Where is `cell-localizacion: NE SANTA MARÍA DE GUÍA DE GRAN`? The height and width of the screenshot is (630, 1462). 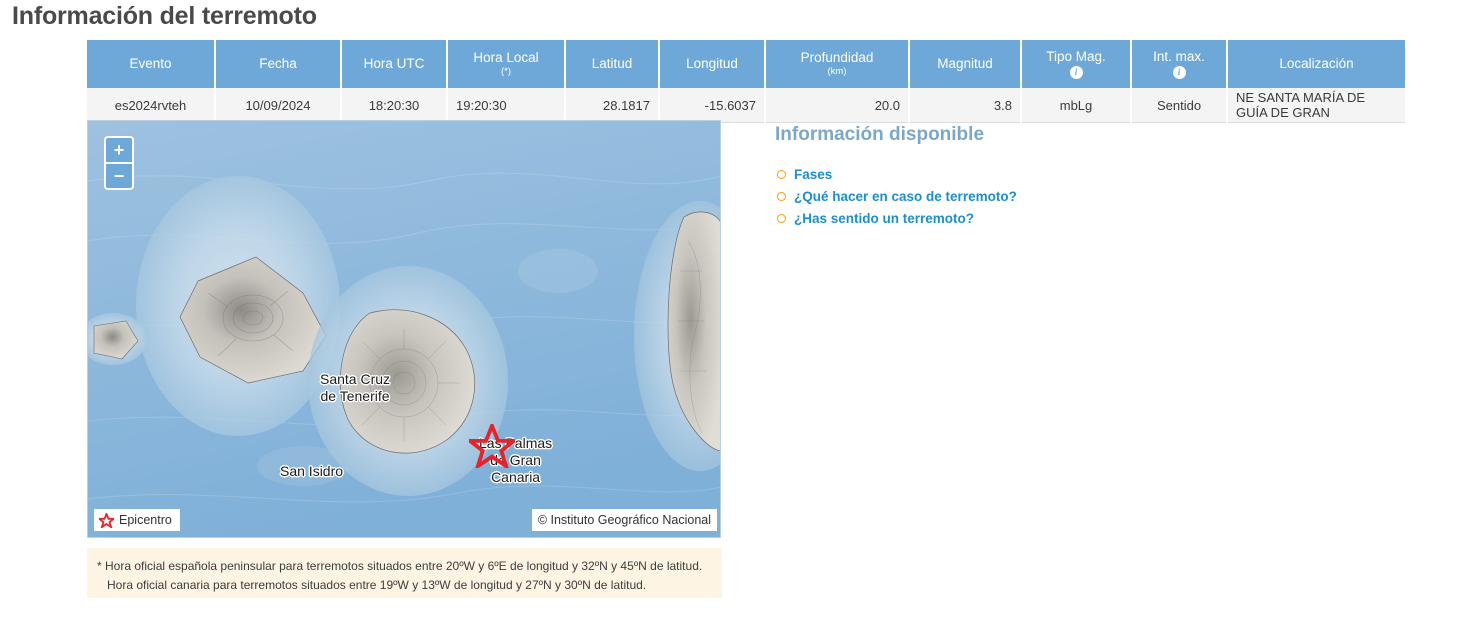
cell-localizacion: NE SANTA MARÍA DE GUÍA DE GRAN is located at coordinates (1316, 105).